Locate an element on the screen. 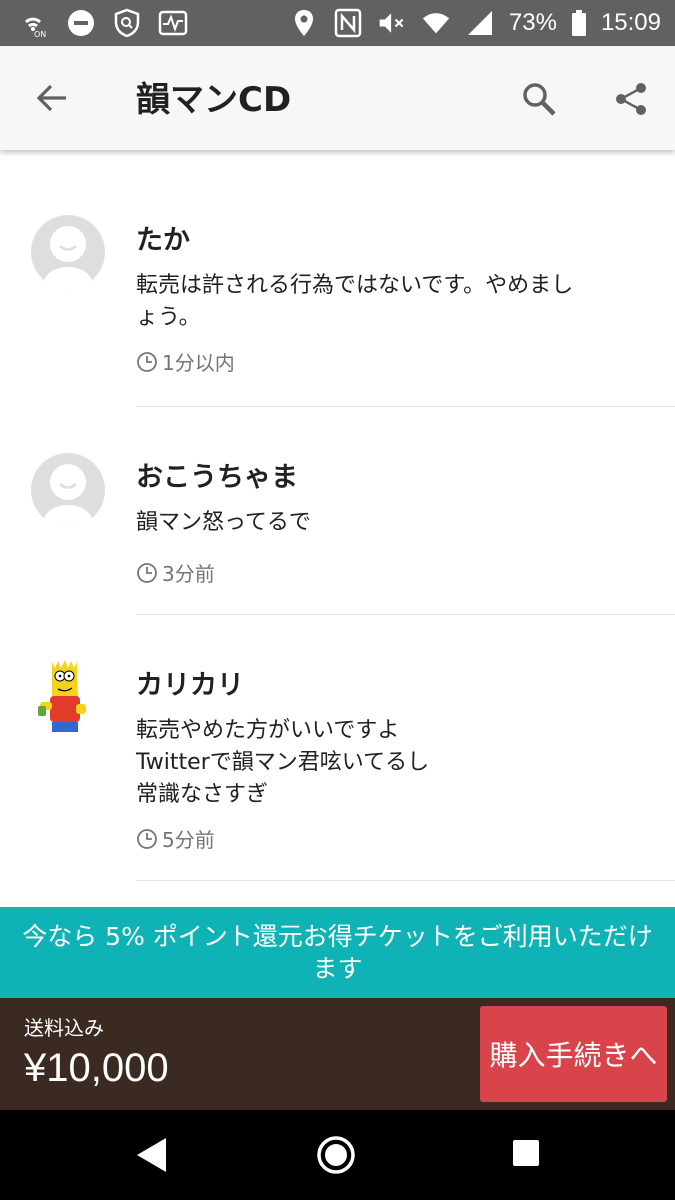 Image resolution: width=675 pixels, height=1200 pixels. app-bar: 韻マンCD is located at coordinates (337, 98).